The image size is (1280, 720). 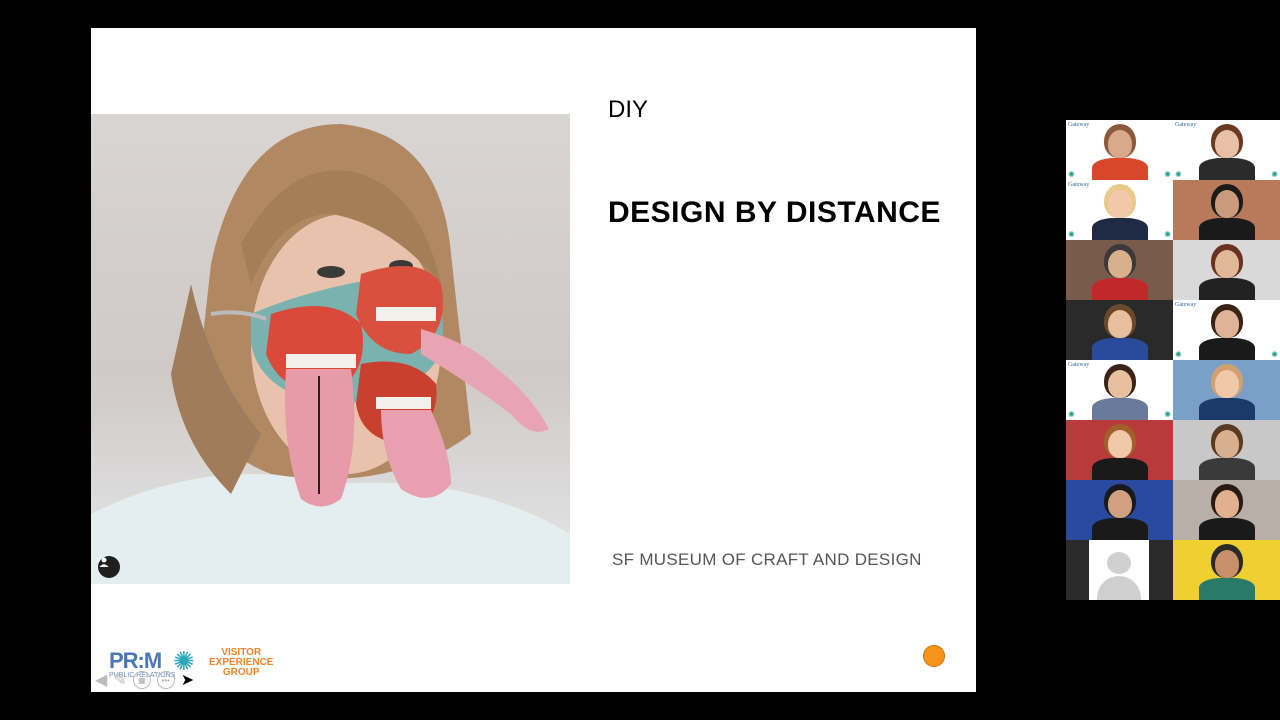 What do you see at coordinates (241, 672) in the screenshot?
I see `logo-line-3: GROUP` at bounding box center [241, 672].